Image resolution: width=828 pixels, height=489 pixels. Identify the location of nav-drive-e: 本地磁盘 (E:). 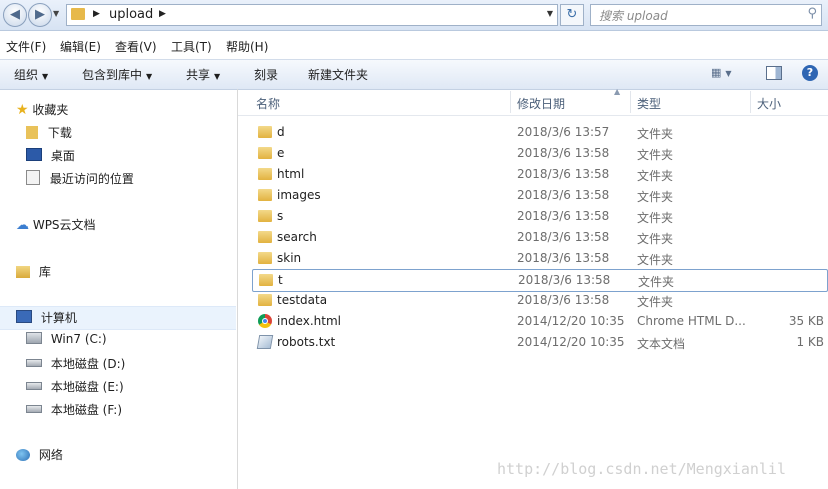
(75, 386).